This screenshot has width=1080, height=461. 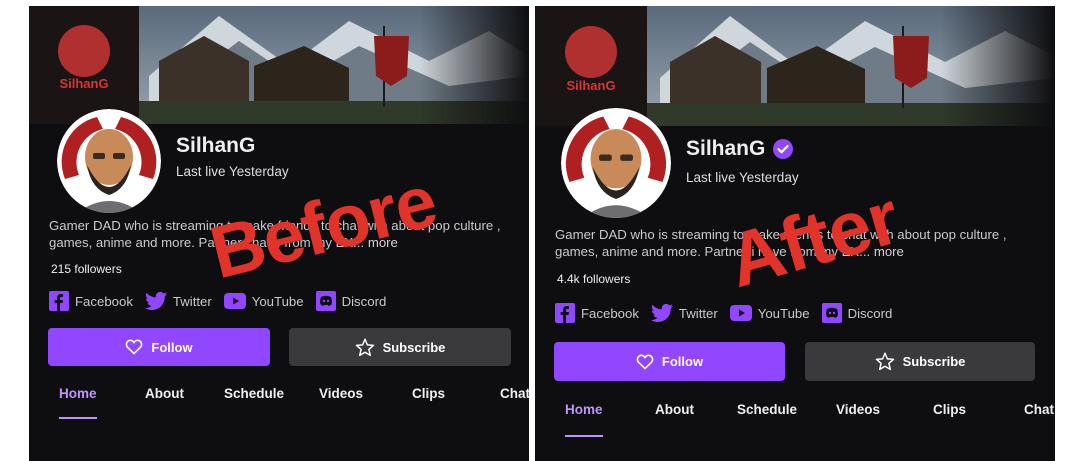 I want to click on follower-count: 4.4k followers, so click(x=594, y=279).